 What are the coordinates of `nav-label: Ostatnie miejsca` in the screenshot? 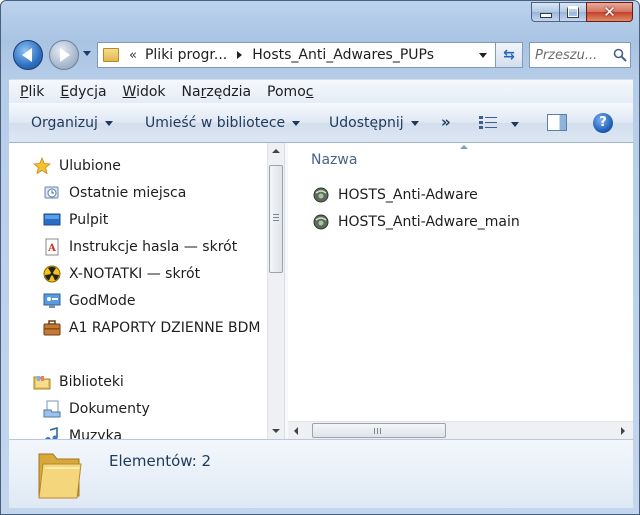 It's located at (128, 193).